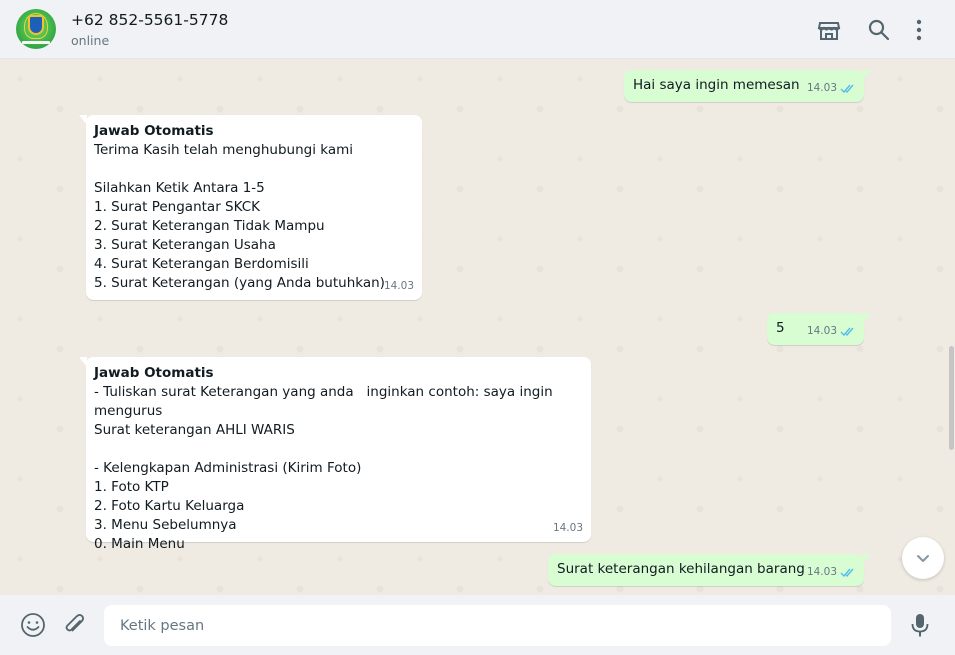 The height and width of the screenshot is (655, 955). I want to click on chat-scrollbar, so click(951, 398).